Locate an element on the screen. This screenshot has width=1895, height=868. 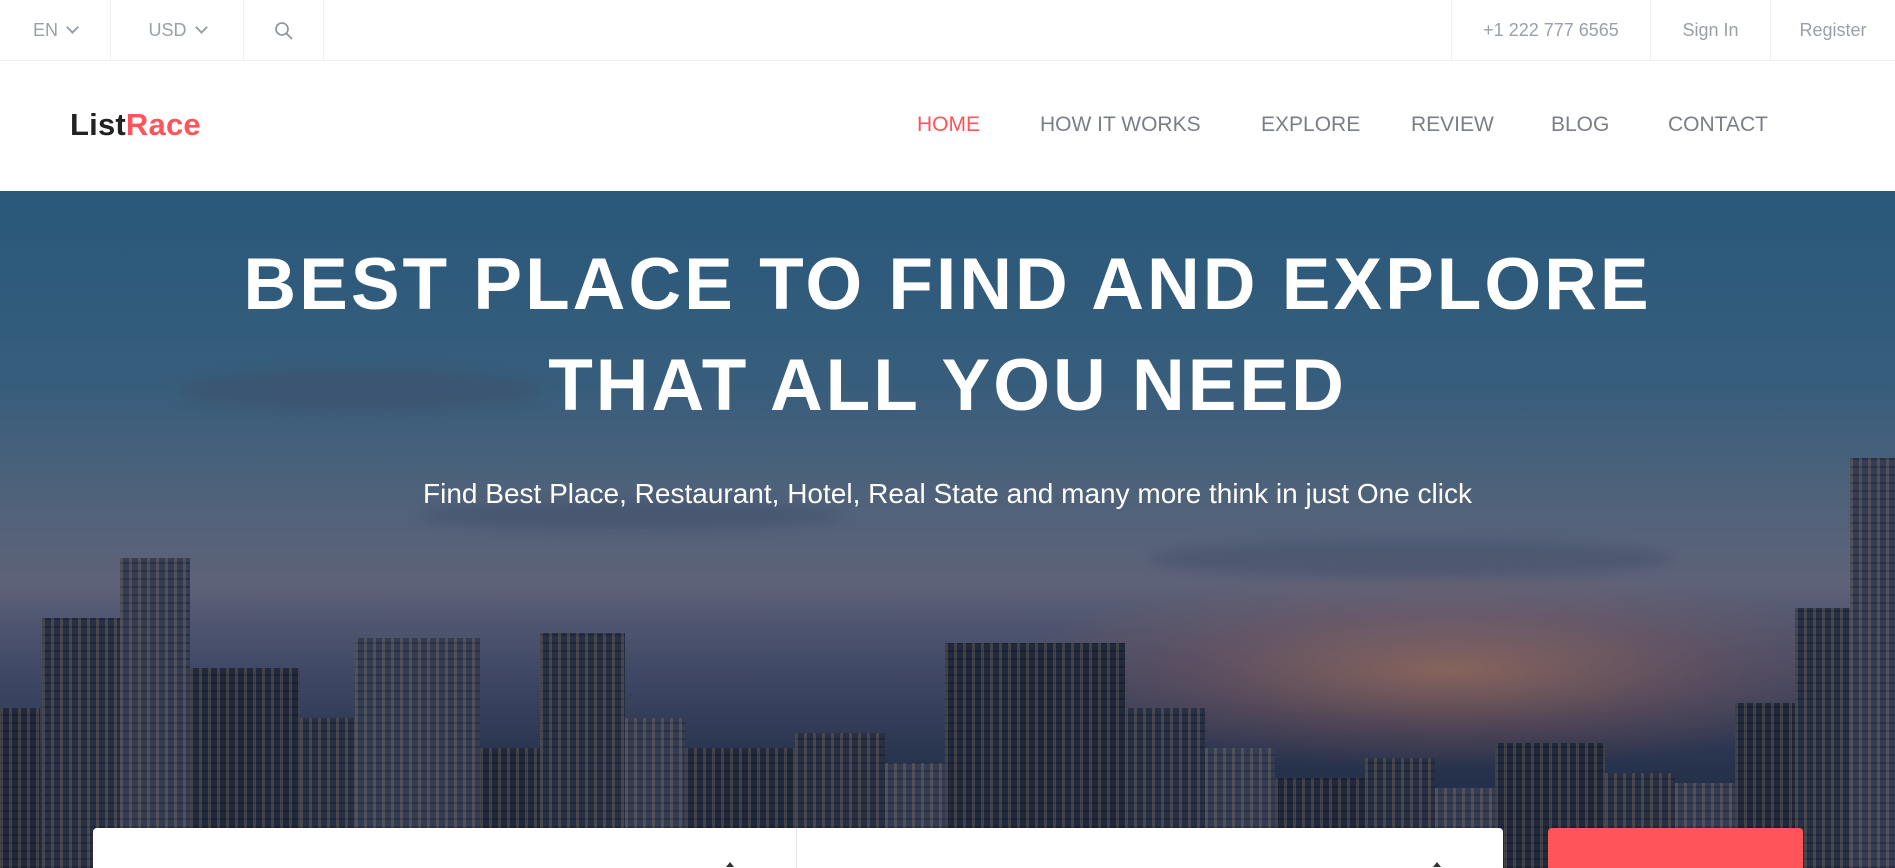
sign-in-link: Sign In is located at coordinates (1710, 30).